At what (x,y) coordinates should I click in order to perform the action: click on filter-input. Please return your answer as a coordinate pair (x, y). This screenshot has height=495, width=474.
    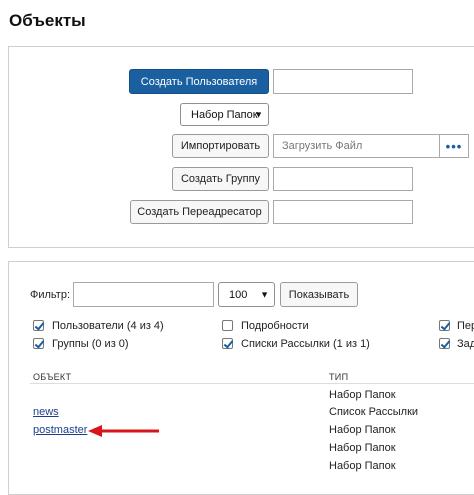
    Looking at the image, I should click on (143, 294).